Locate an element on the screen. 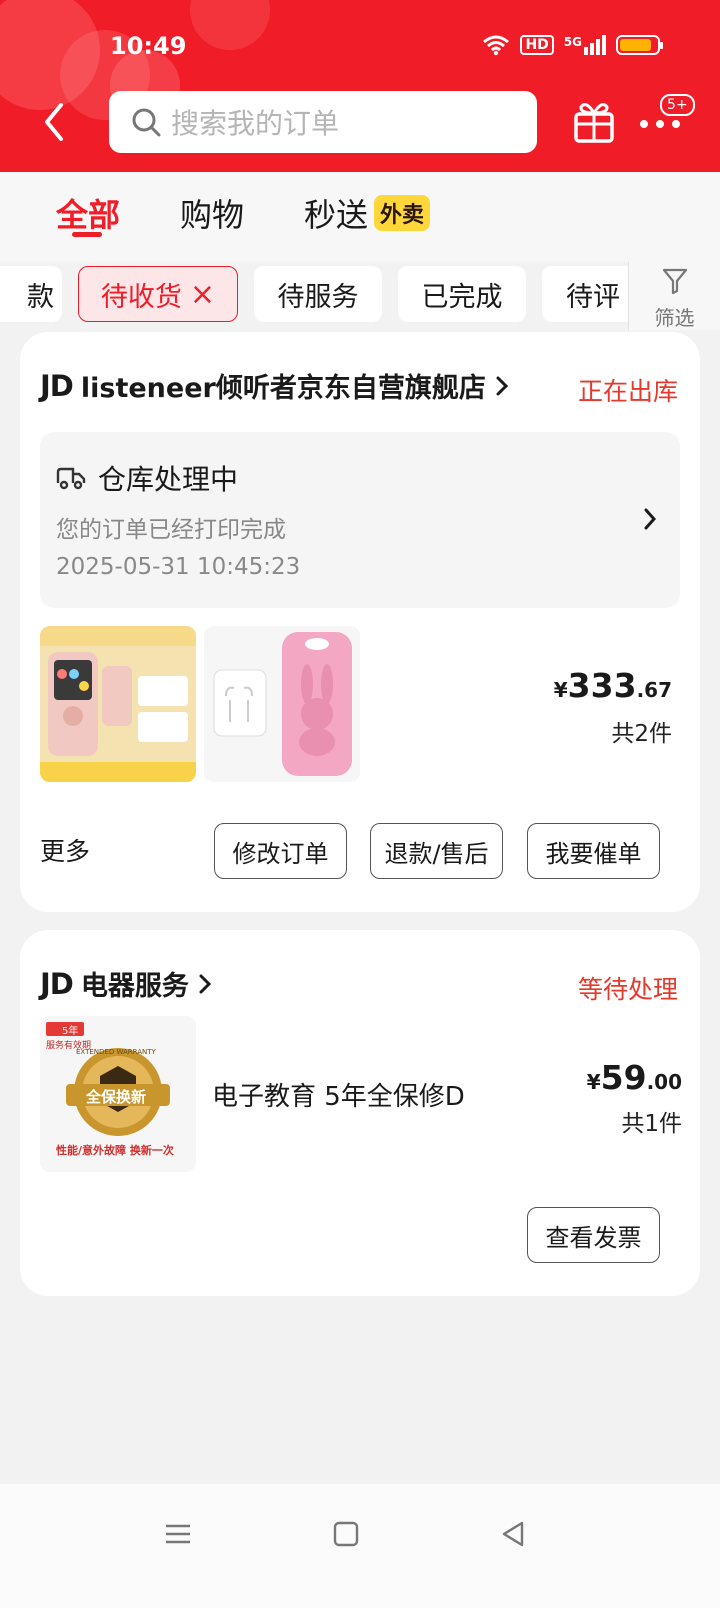 The image size is (720, 1608). more-badge: 5+ is located at coordinates (677, 105).